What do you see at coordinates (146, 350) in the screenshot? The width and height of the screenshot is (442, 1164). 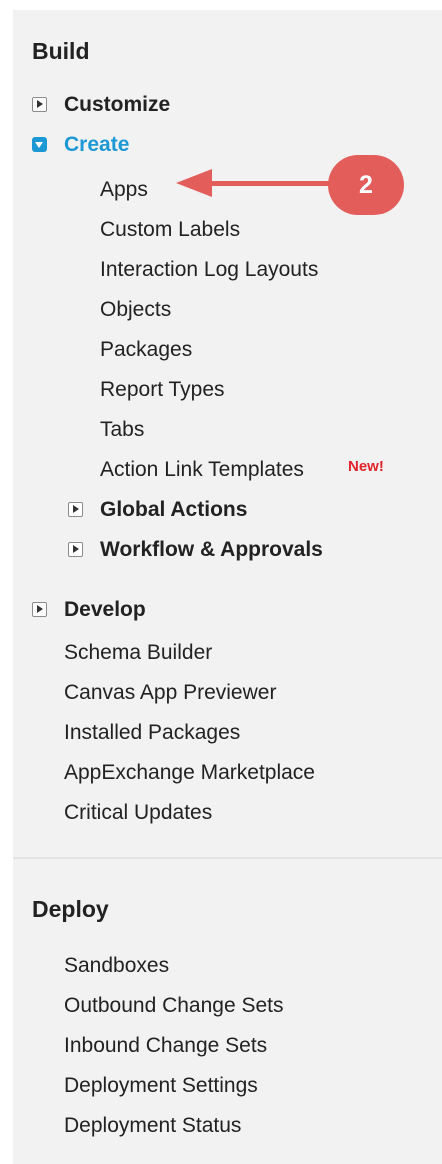 I see `nav-packages: Packages` at bounding box center [146, 350].